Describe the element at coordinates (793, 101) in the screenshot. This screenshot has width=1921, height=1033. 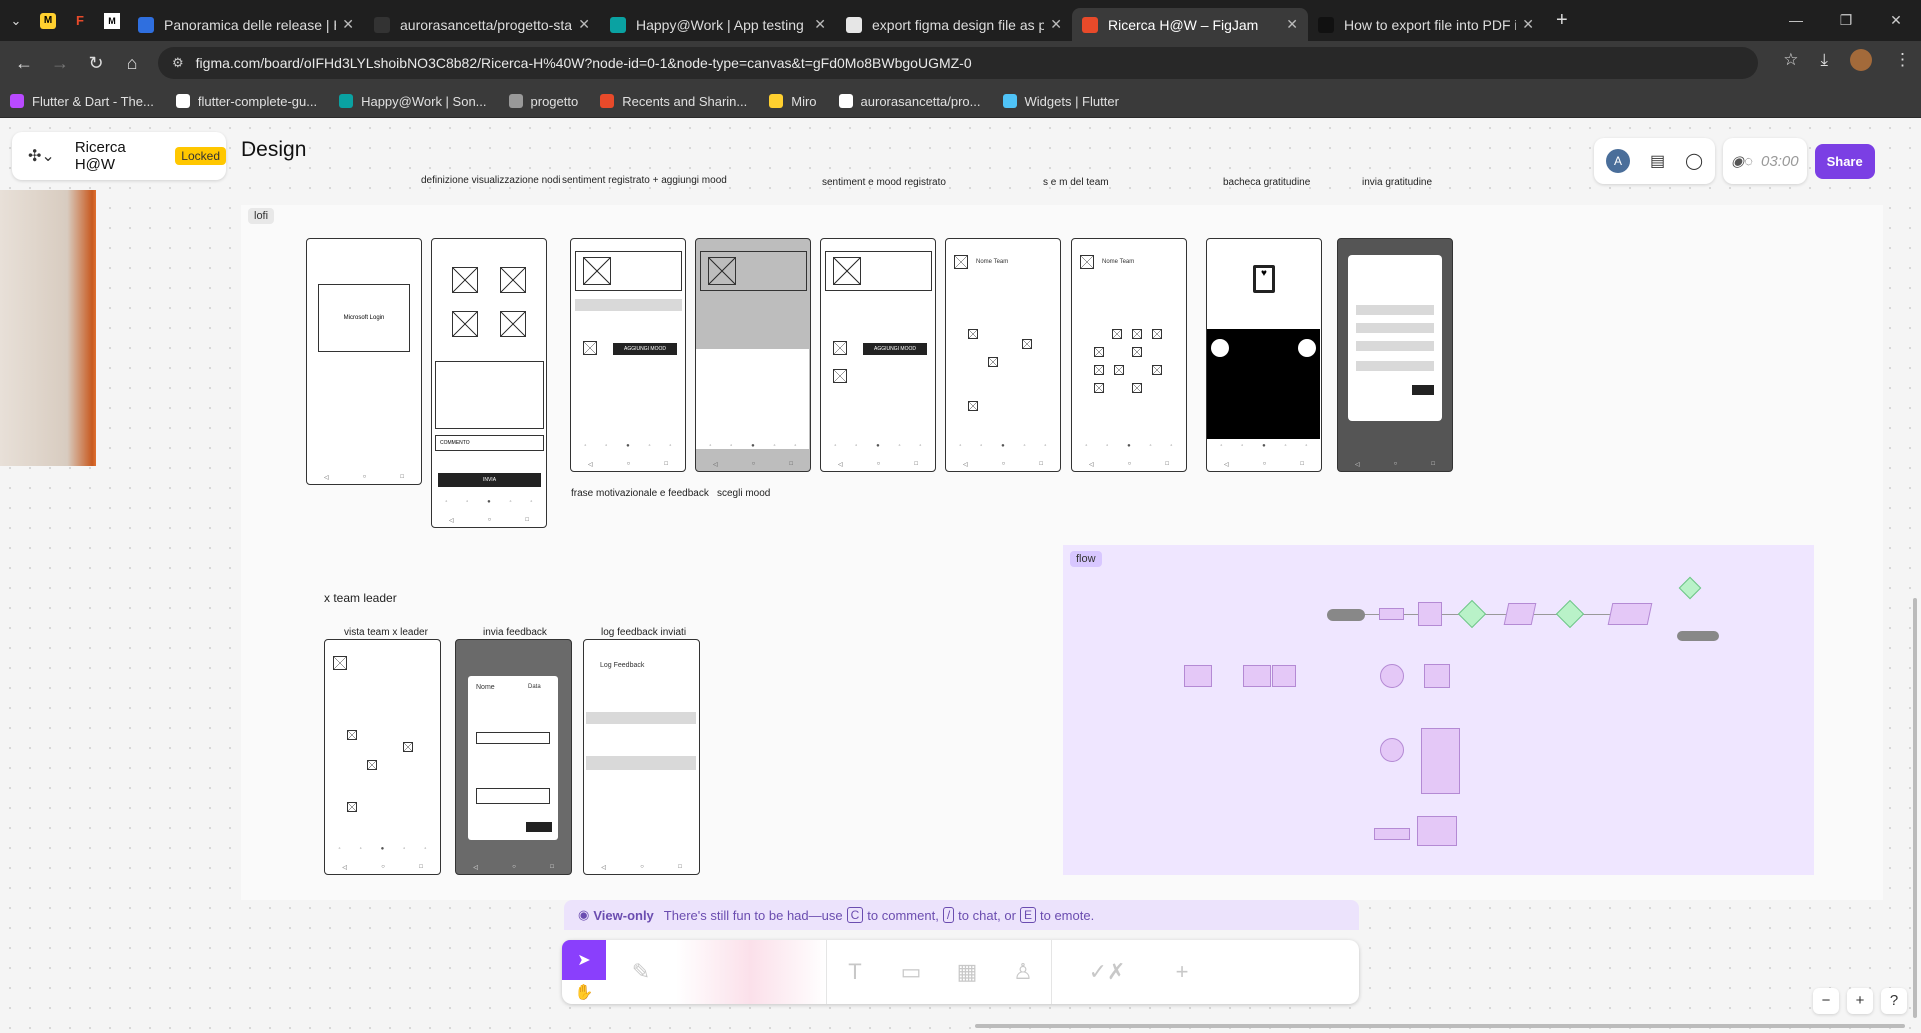
I see `bookmark-item: Miro` at that location.